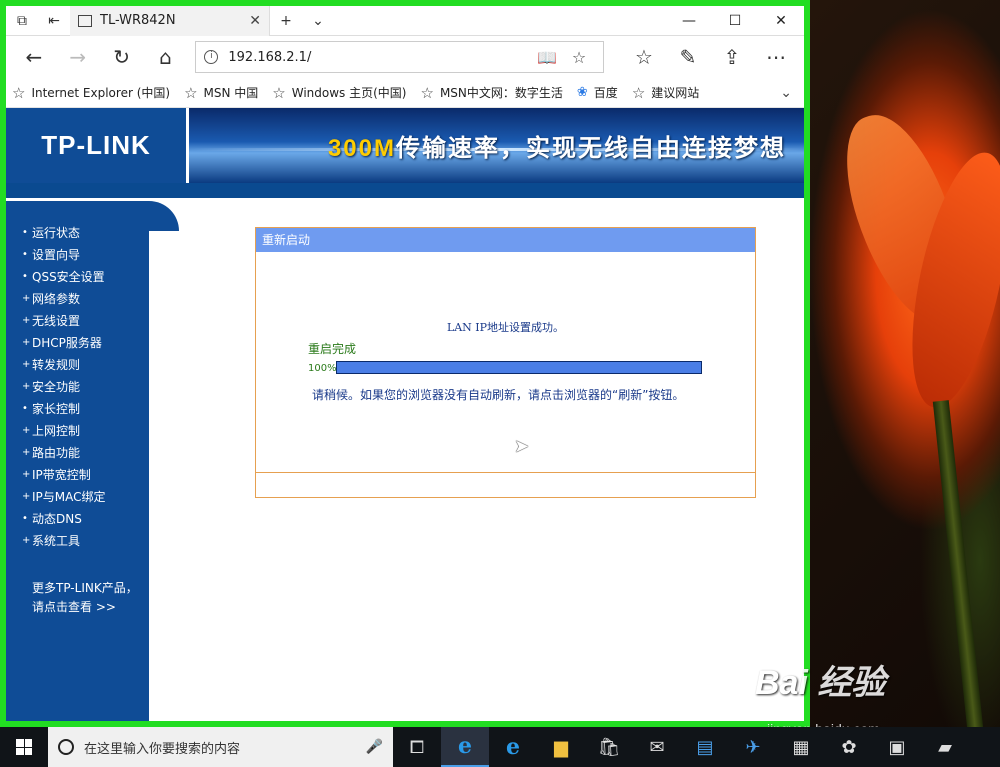  What do you see at coordinates (361, 148) in the screenshot?
I see `slogan-highlight: 300M` at bounding box center [361, 148].